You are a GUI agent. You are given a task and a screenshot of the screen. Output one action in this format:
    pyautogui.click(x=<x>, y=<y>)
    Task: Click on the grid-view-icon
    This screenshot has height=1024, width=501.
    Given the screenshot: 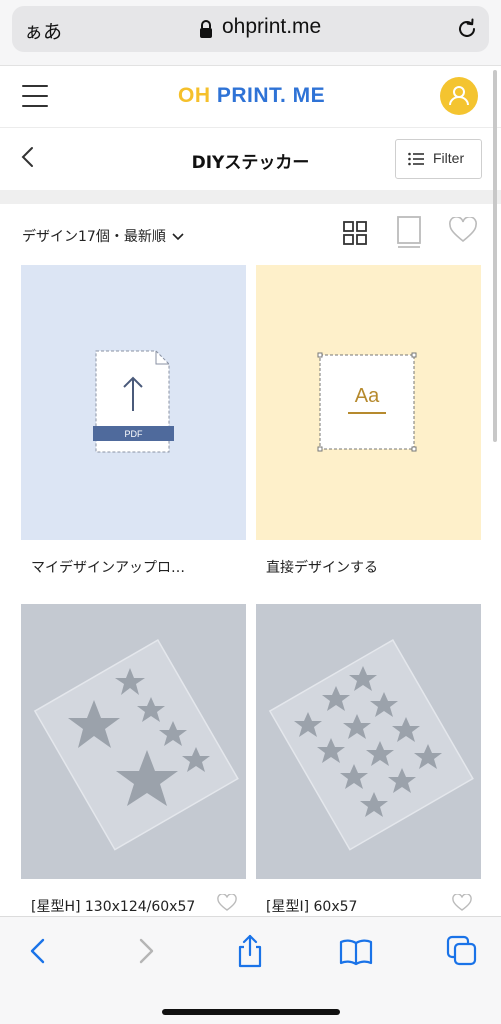 What is the action you would take?
    pyautogui.click(x=355, y=233)
    